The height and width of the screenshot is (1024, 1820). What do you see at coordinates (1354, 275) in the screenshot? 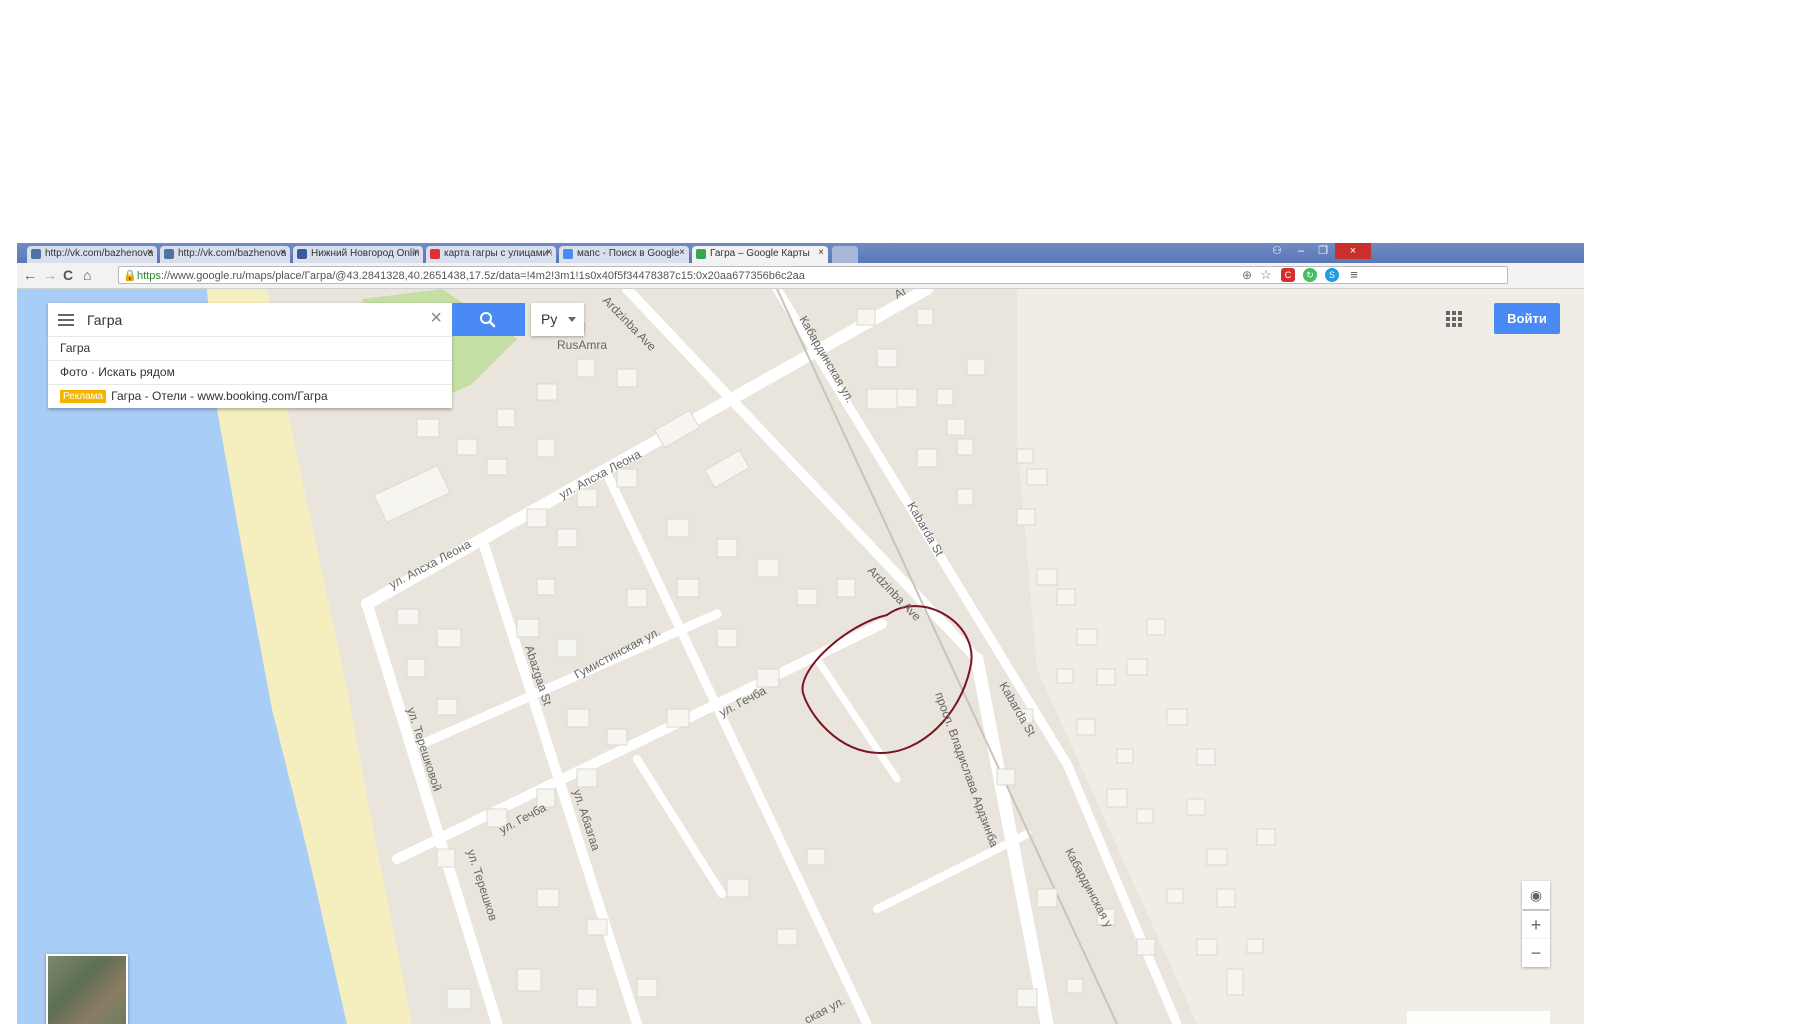
I see `menu-icon: ≡` at bounding box center [1354, 275].